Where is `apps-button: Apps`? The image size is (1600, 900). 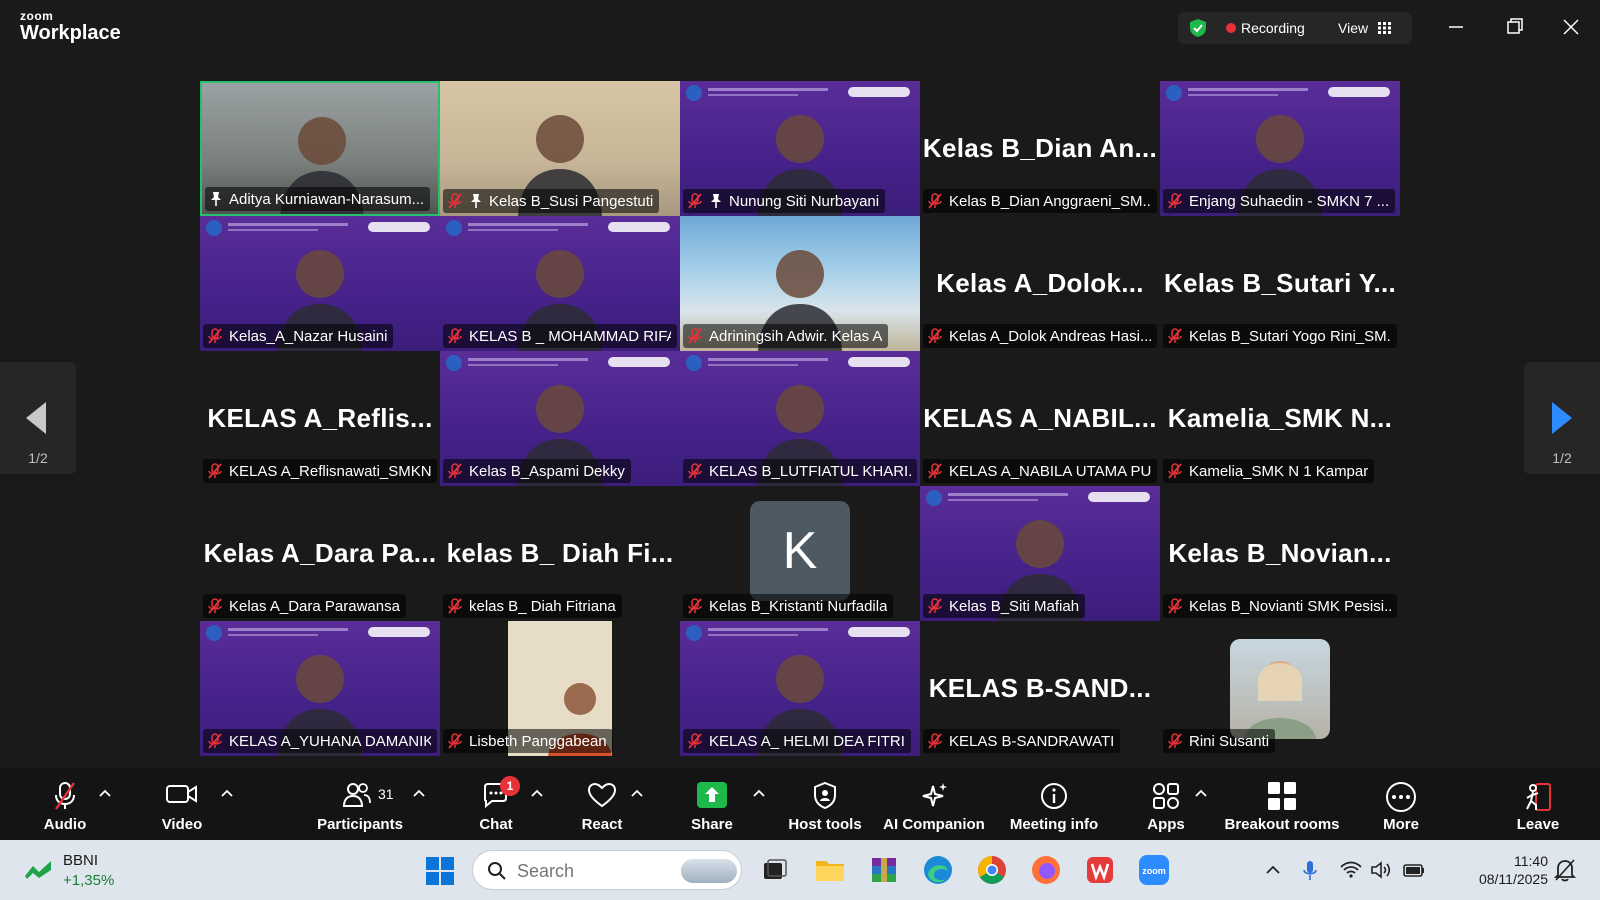 apps-button: Apps is located at coordinates (1166, 804).